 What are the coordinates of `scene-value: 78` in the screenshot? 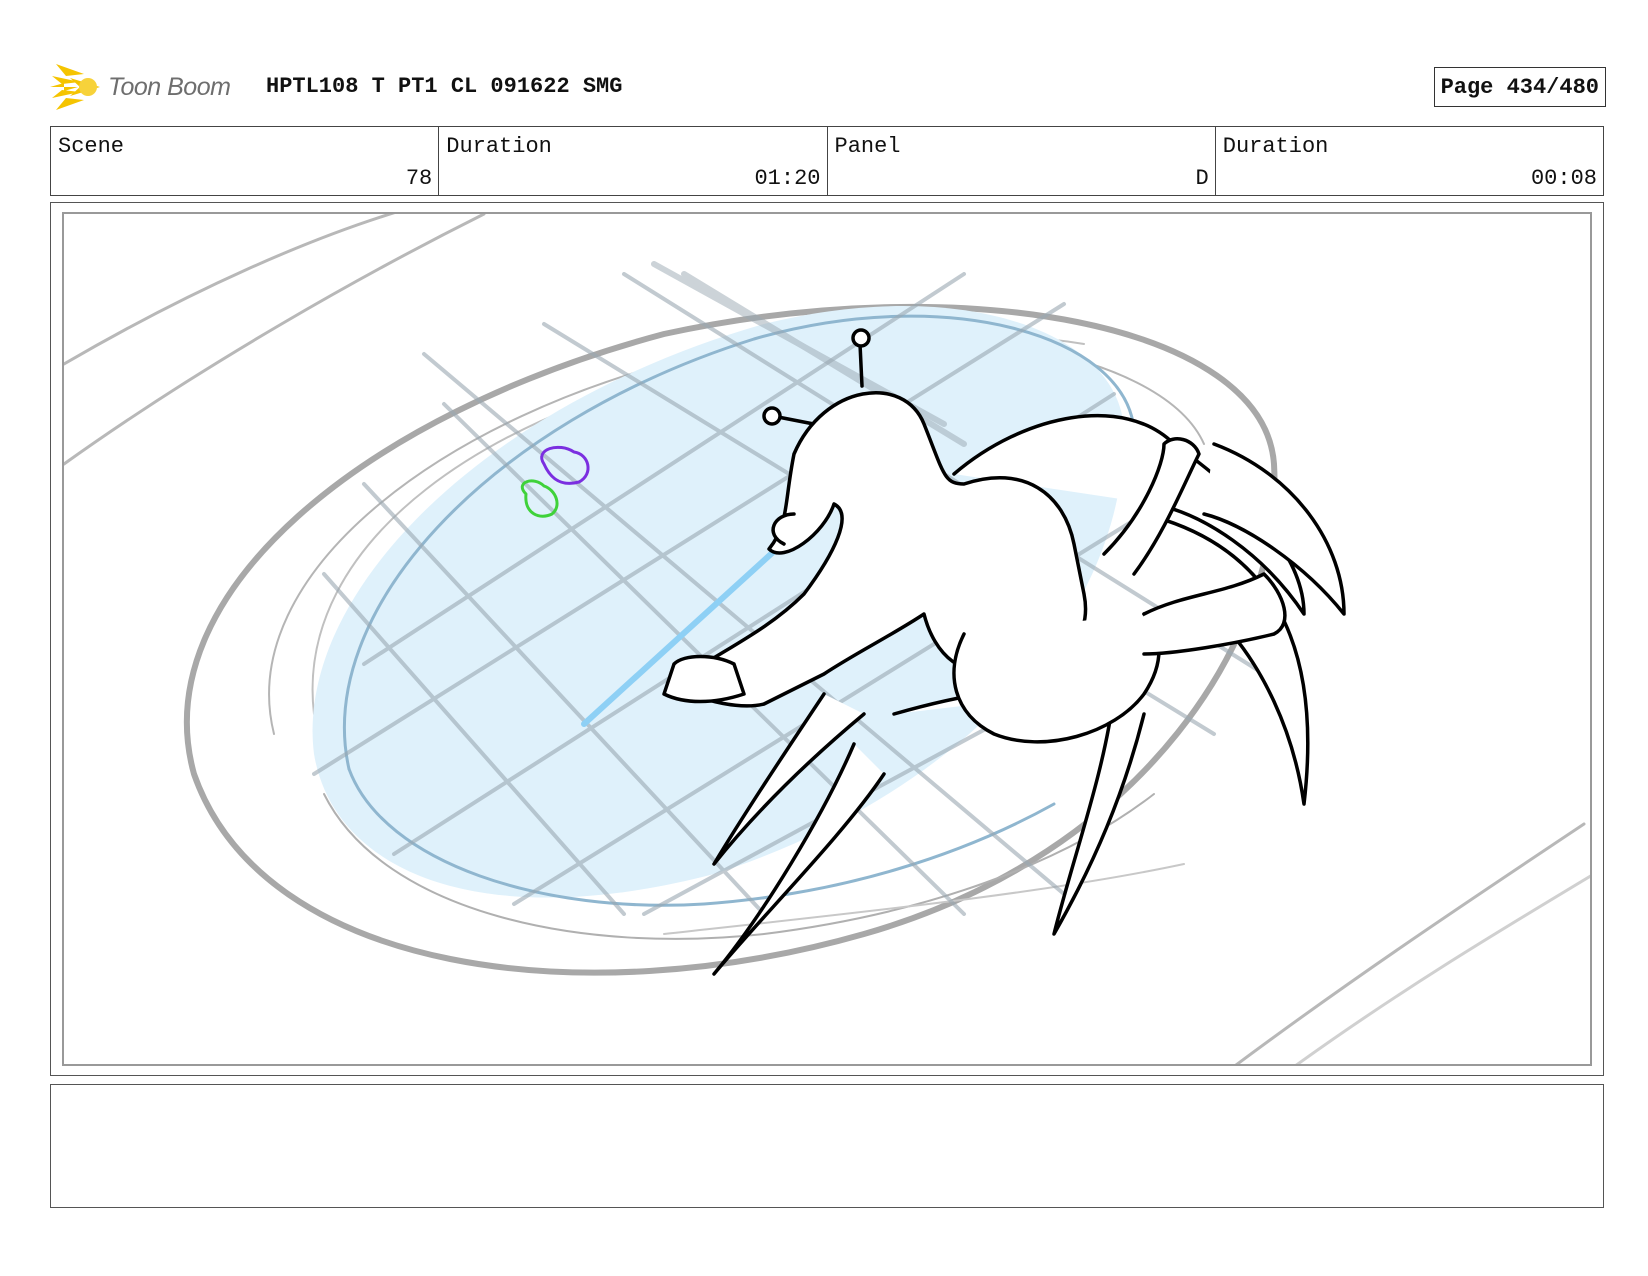 It's located at (419, 178).